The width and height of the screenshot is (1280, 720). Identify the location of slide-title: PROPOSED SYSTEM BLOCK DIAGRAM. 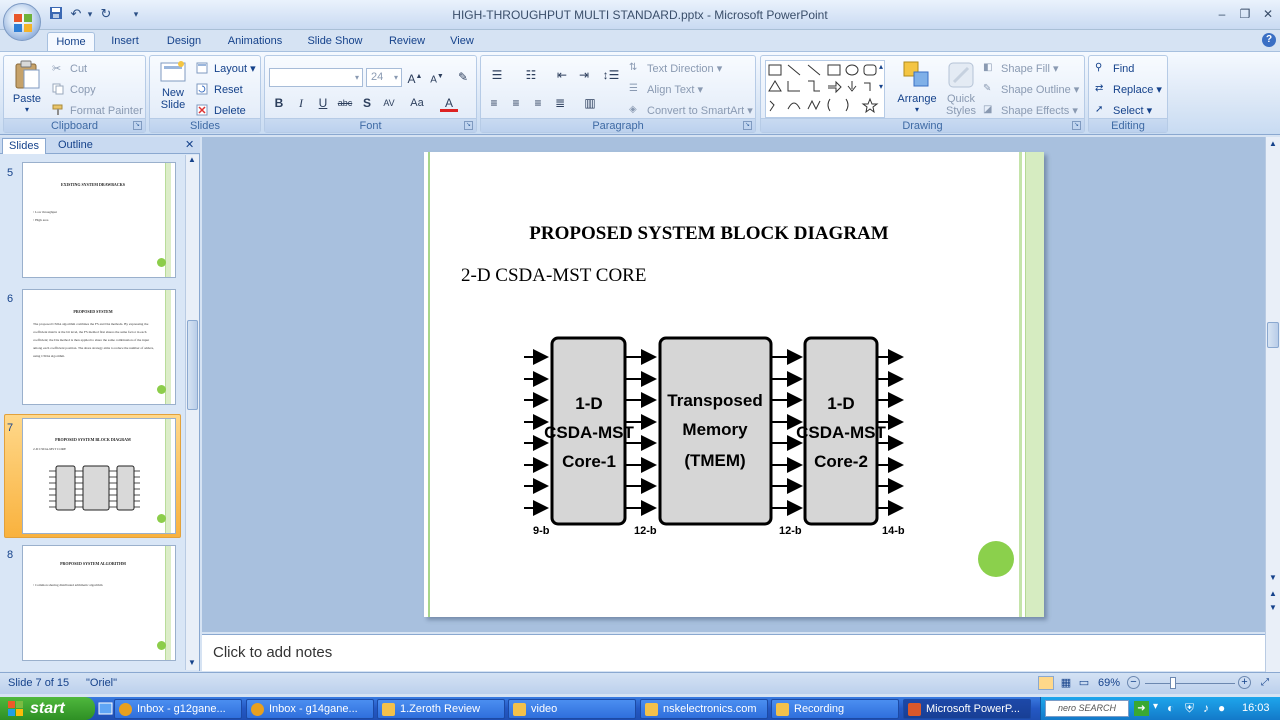
(709, 234).